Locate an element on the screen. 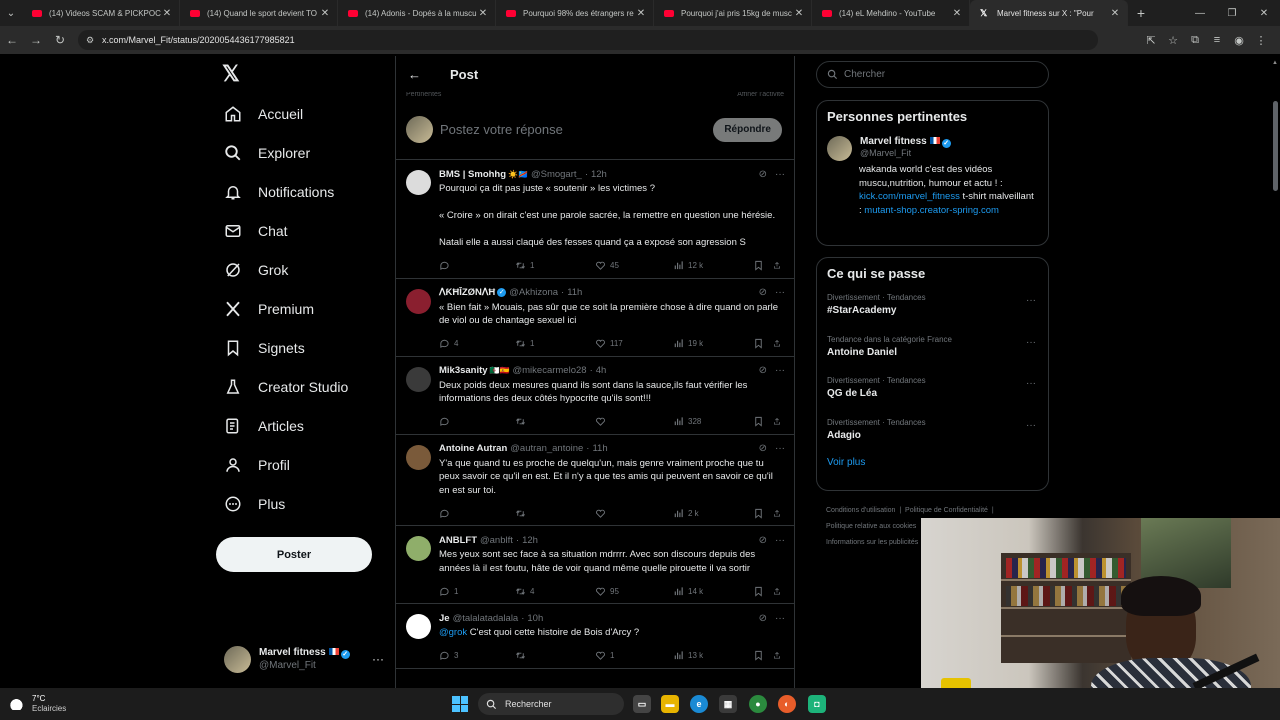  profile-icon: ◉ is located at coordinates (1239, 40).